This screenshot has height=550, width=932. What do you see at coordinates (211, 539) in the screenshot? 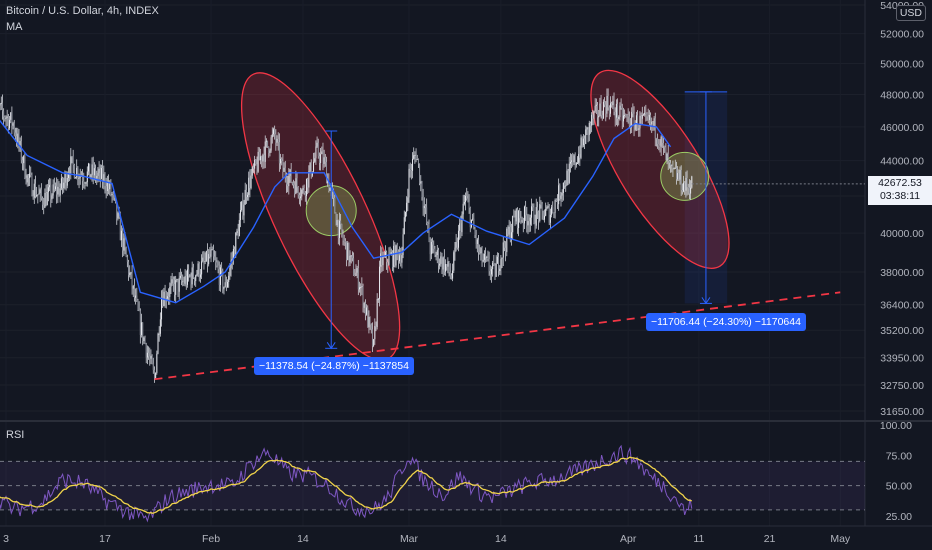
I see `time-tick-label: Feb` at bounding box center [211, 539].